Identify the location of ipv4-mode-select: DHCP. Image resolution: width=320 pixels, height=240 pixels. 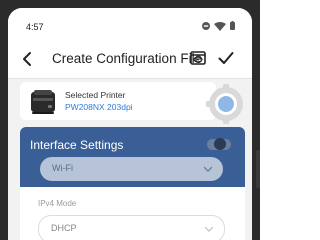
(131, 227).